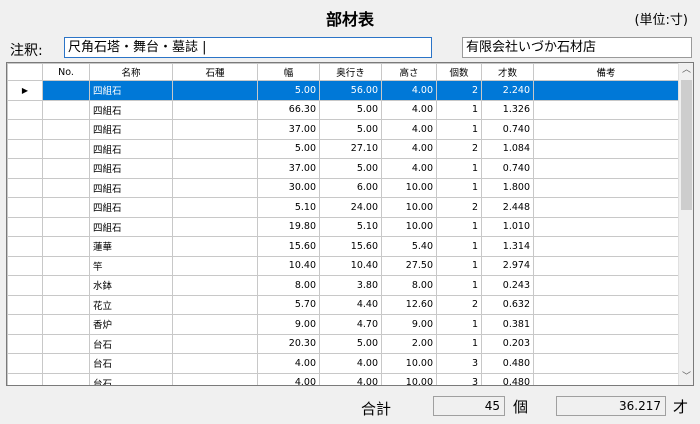  Describe the element at coordinates (288, 363) in the screenshot. I see `cell-width: 4.00` at that location.